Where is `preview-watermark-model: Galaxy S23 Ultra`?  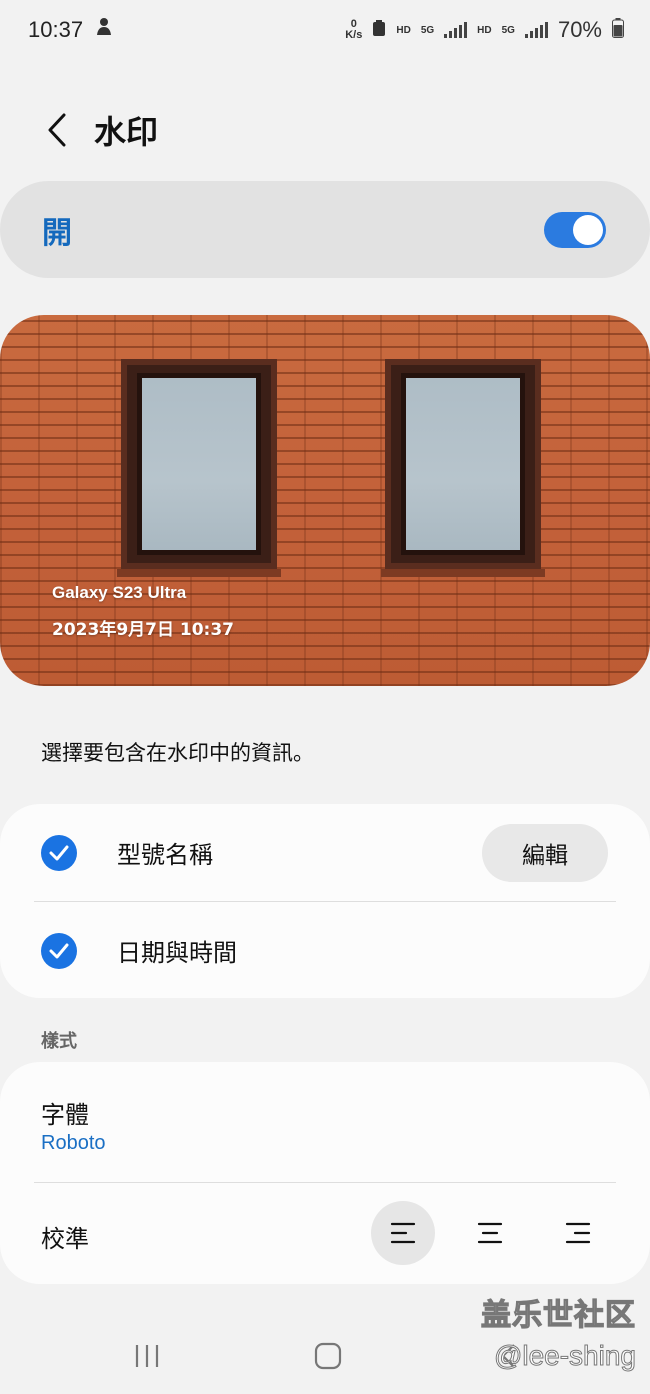 preview-watermark-model: Galaxy S23 Ultra is located at coordinates (119, 592).